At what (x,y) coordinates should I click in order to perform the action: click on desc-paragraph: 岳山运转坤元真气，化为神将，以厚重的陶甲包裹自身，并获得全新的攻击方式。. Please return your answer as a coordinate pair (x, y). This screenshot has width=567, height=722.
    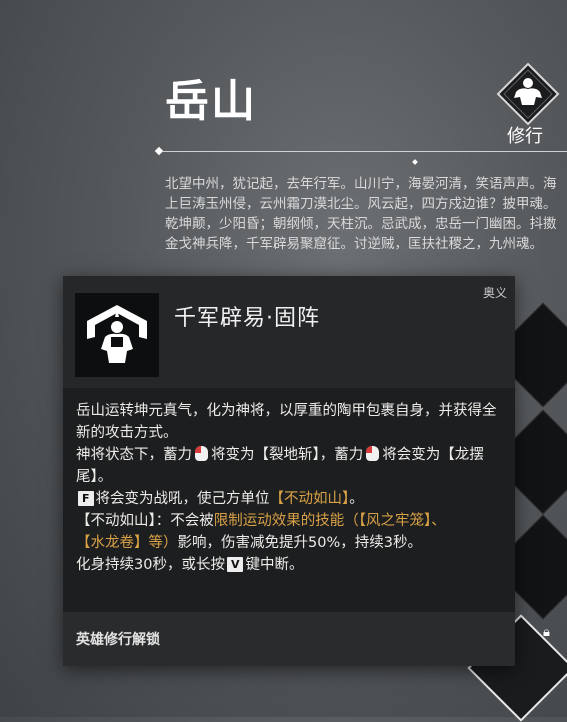
    Looking at the image, I should click on (286, 422).